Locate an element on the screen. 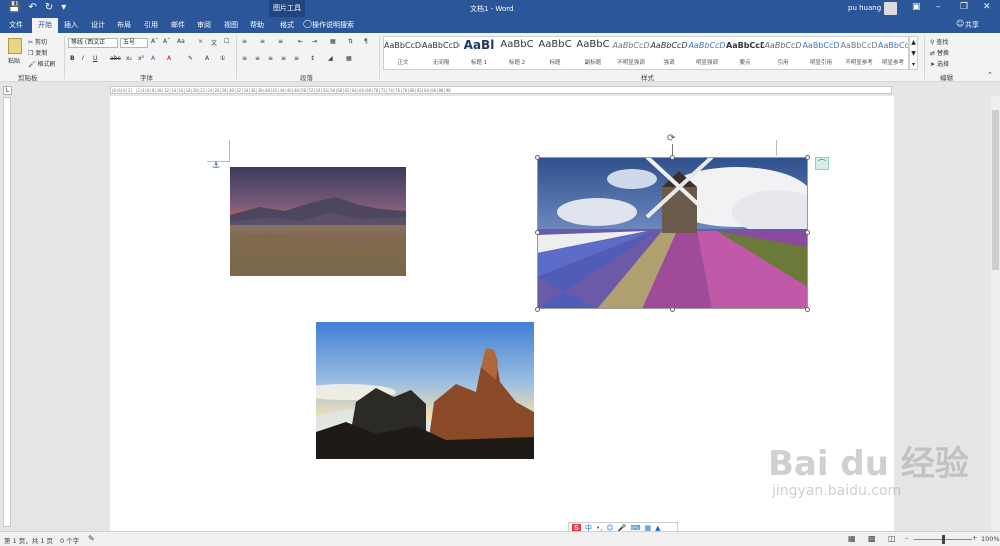 This screenshot has width=1000, height=546. increase-indent-icon: ⇥ is located at coordinates (314, 41).